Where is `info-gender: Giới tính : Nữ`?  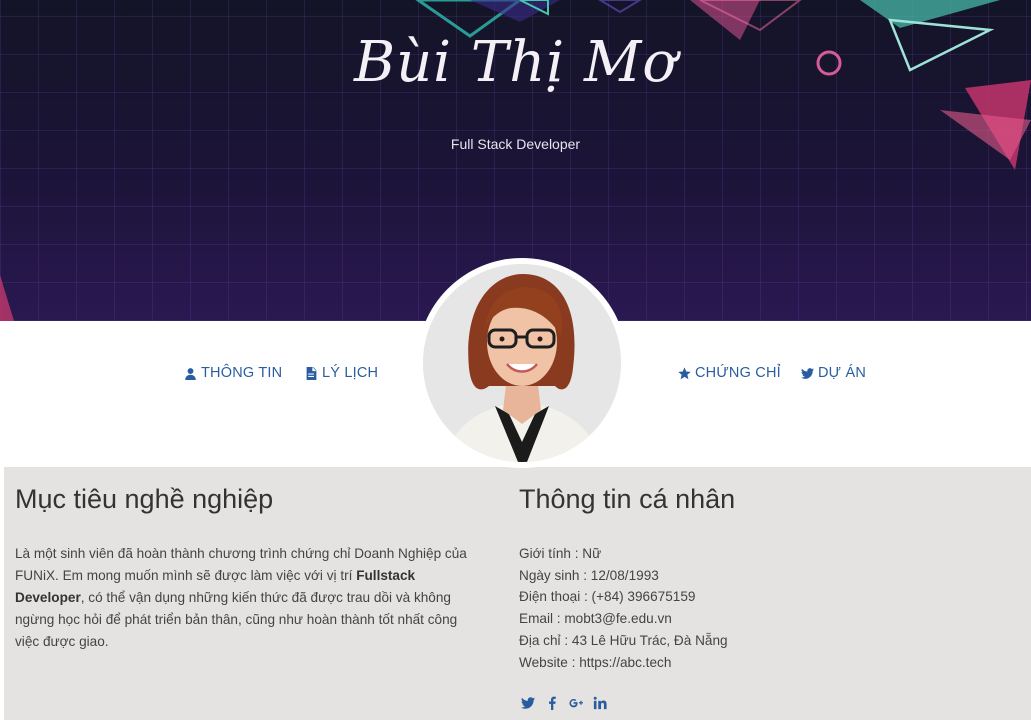
info-gender: Giới tính : Nữ is located at coordinates (560, 553).